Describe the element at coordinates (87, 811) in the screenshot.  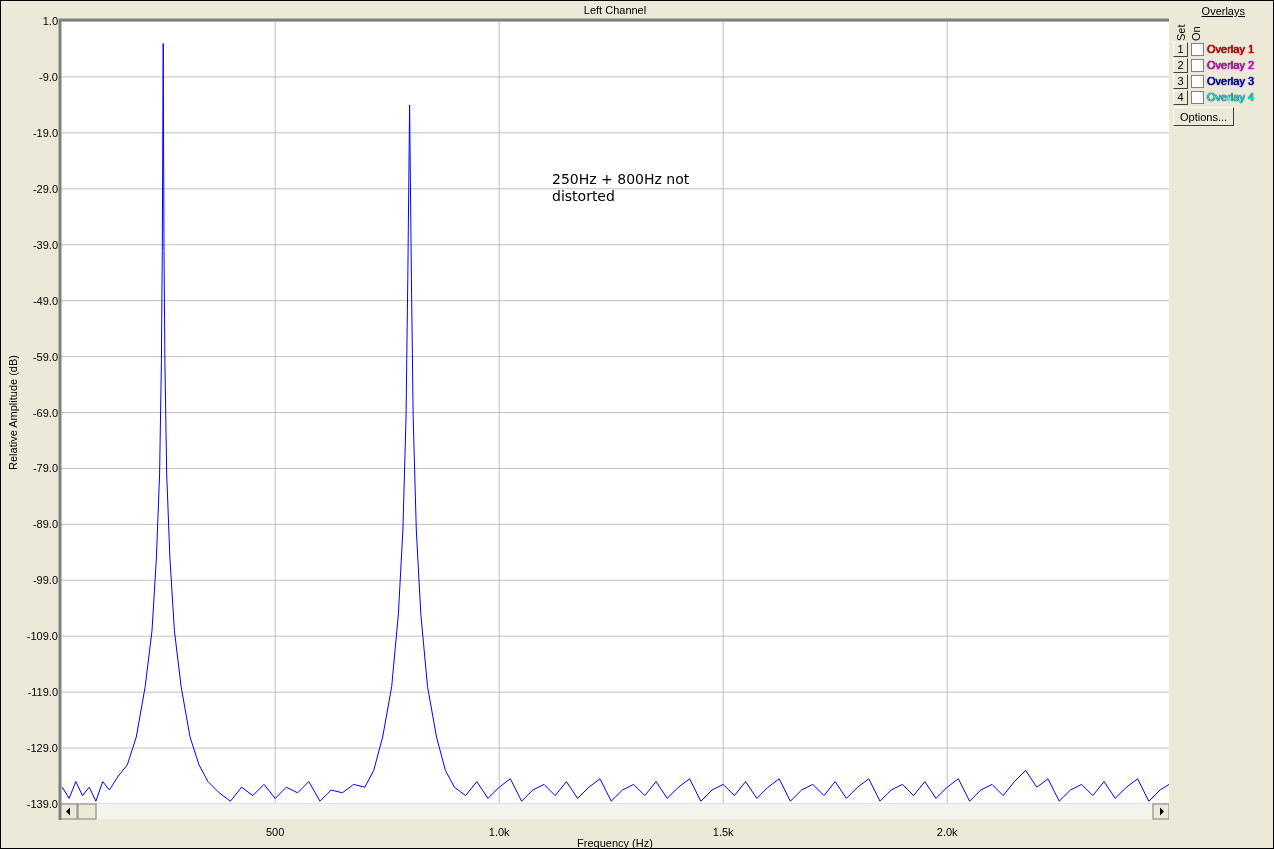
I see `scrollbar-thumb` at that location.